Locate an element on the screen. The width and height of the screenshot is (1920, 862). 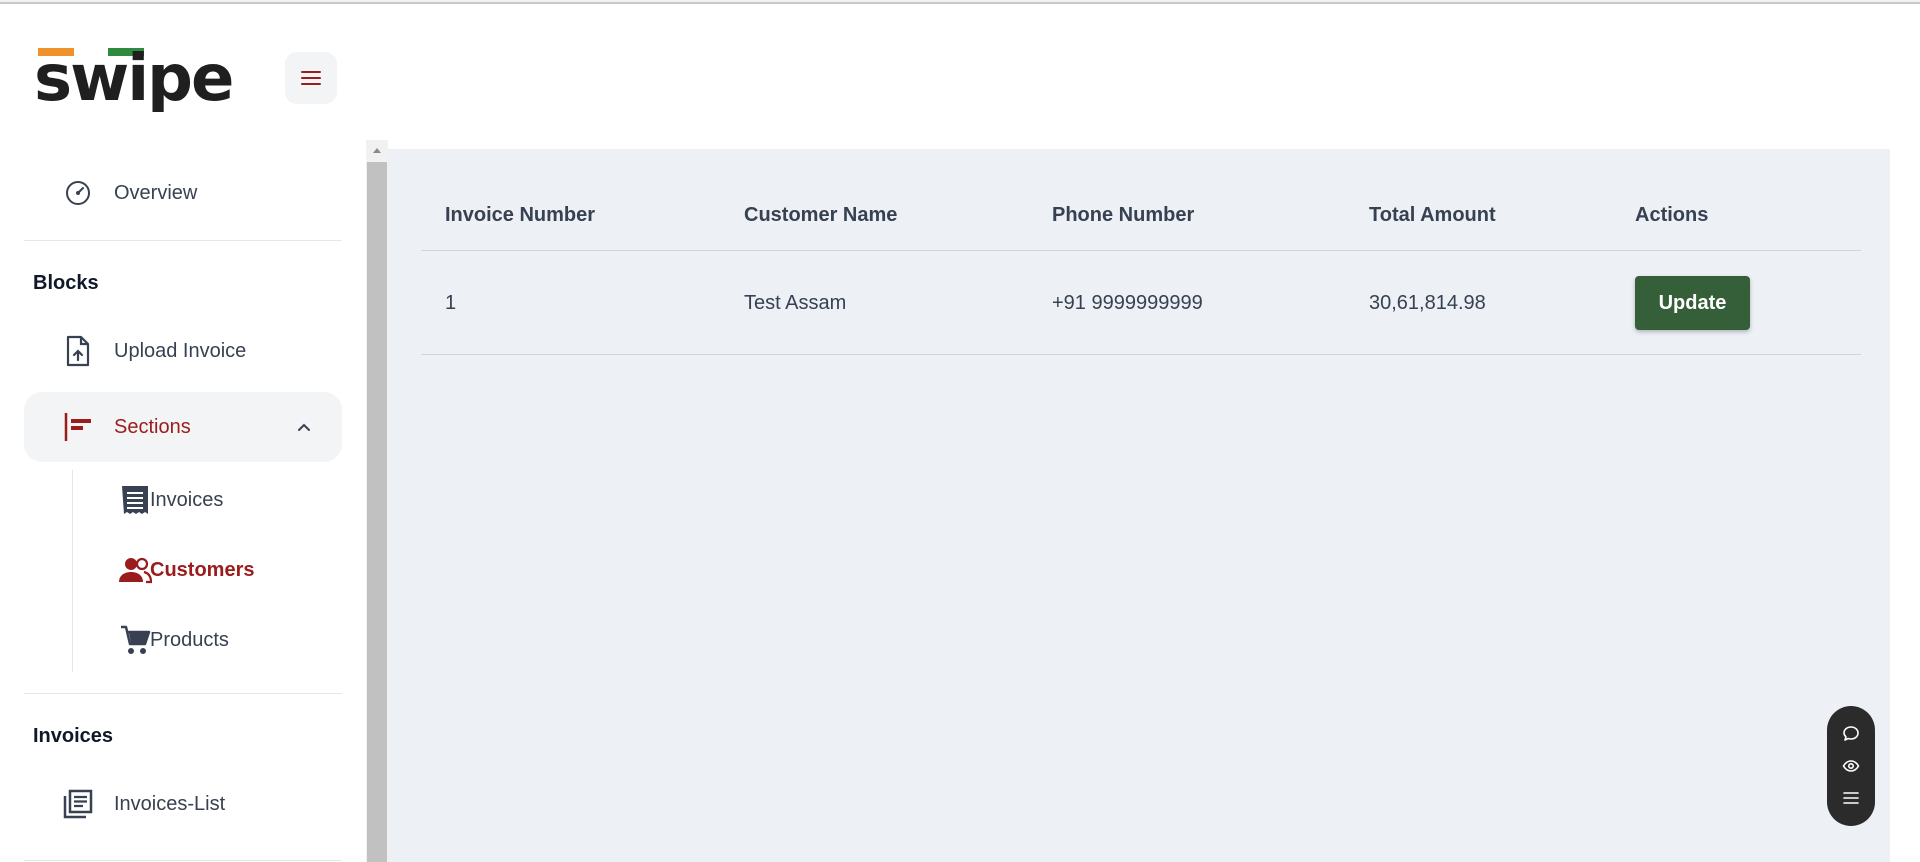
sidebar-item-overview: Overview is located at coordinates (183, 193).